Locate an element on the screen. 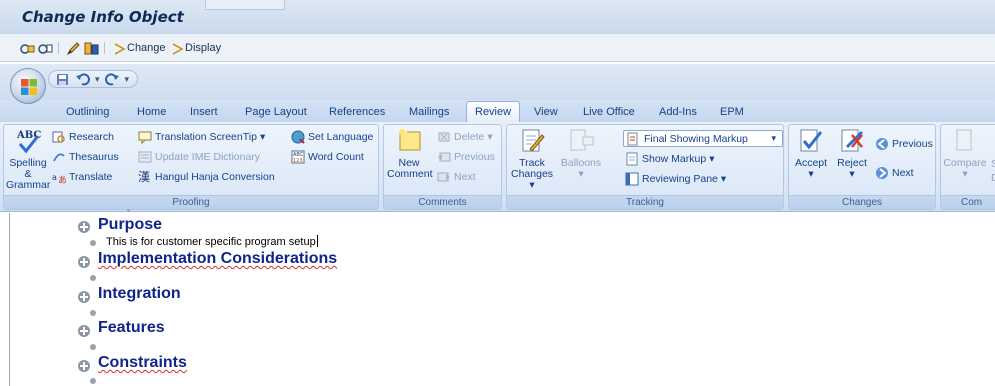 This screenshot has width=995, height=386. select-chevron-down-icon: ▾ is located at coordinates (773, 138).